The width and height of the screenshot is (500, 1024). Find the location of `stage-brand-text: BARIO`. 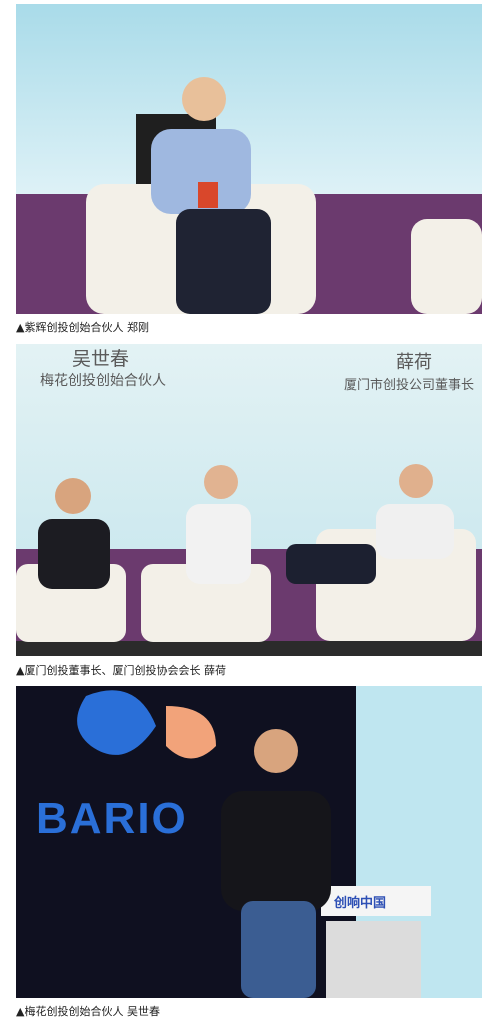

stage-brand-text: BARIO is located at coordinates (112, 818).